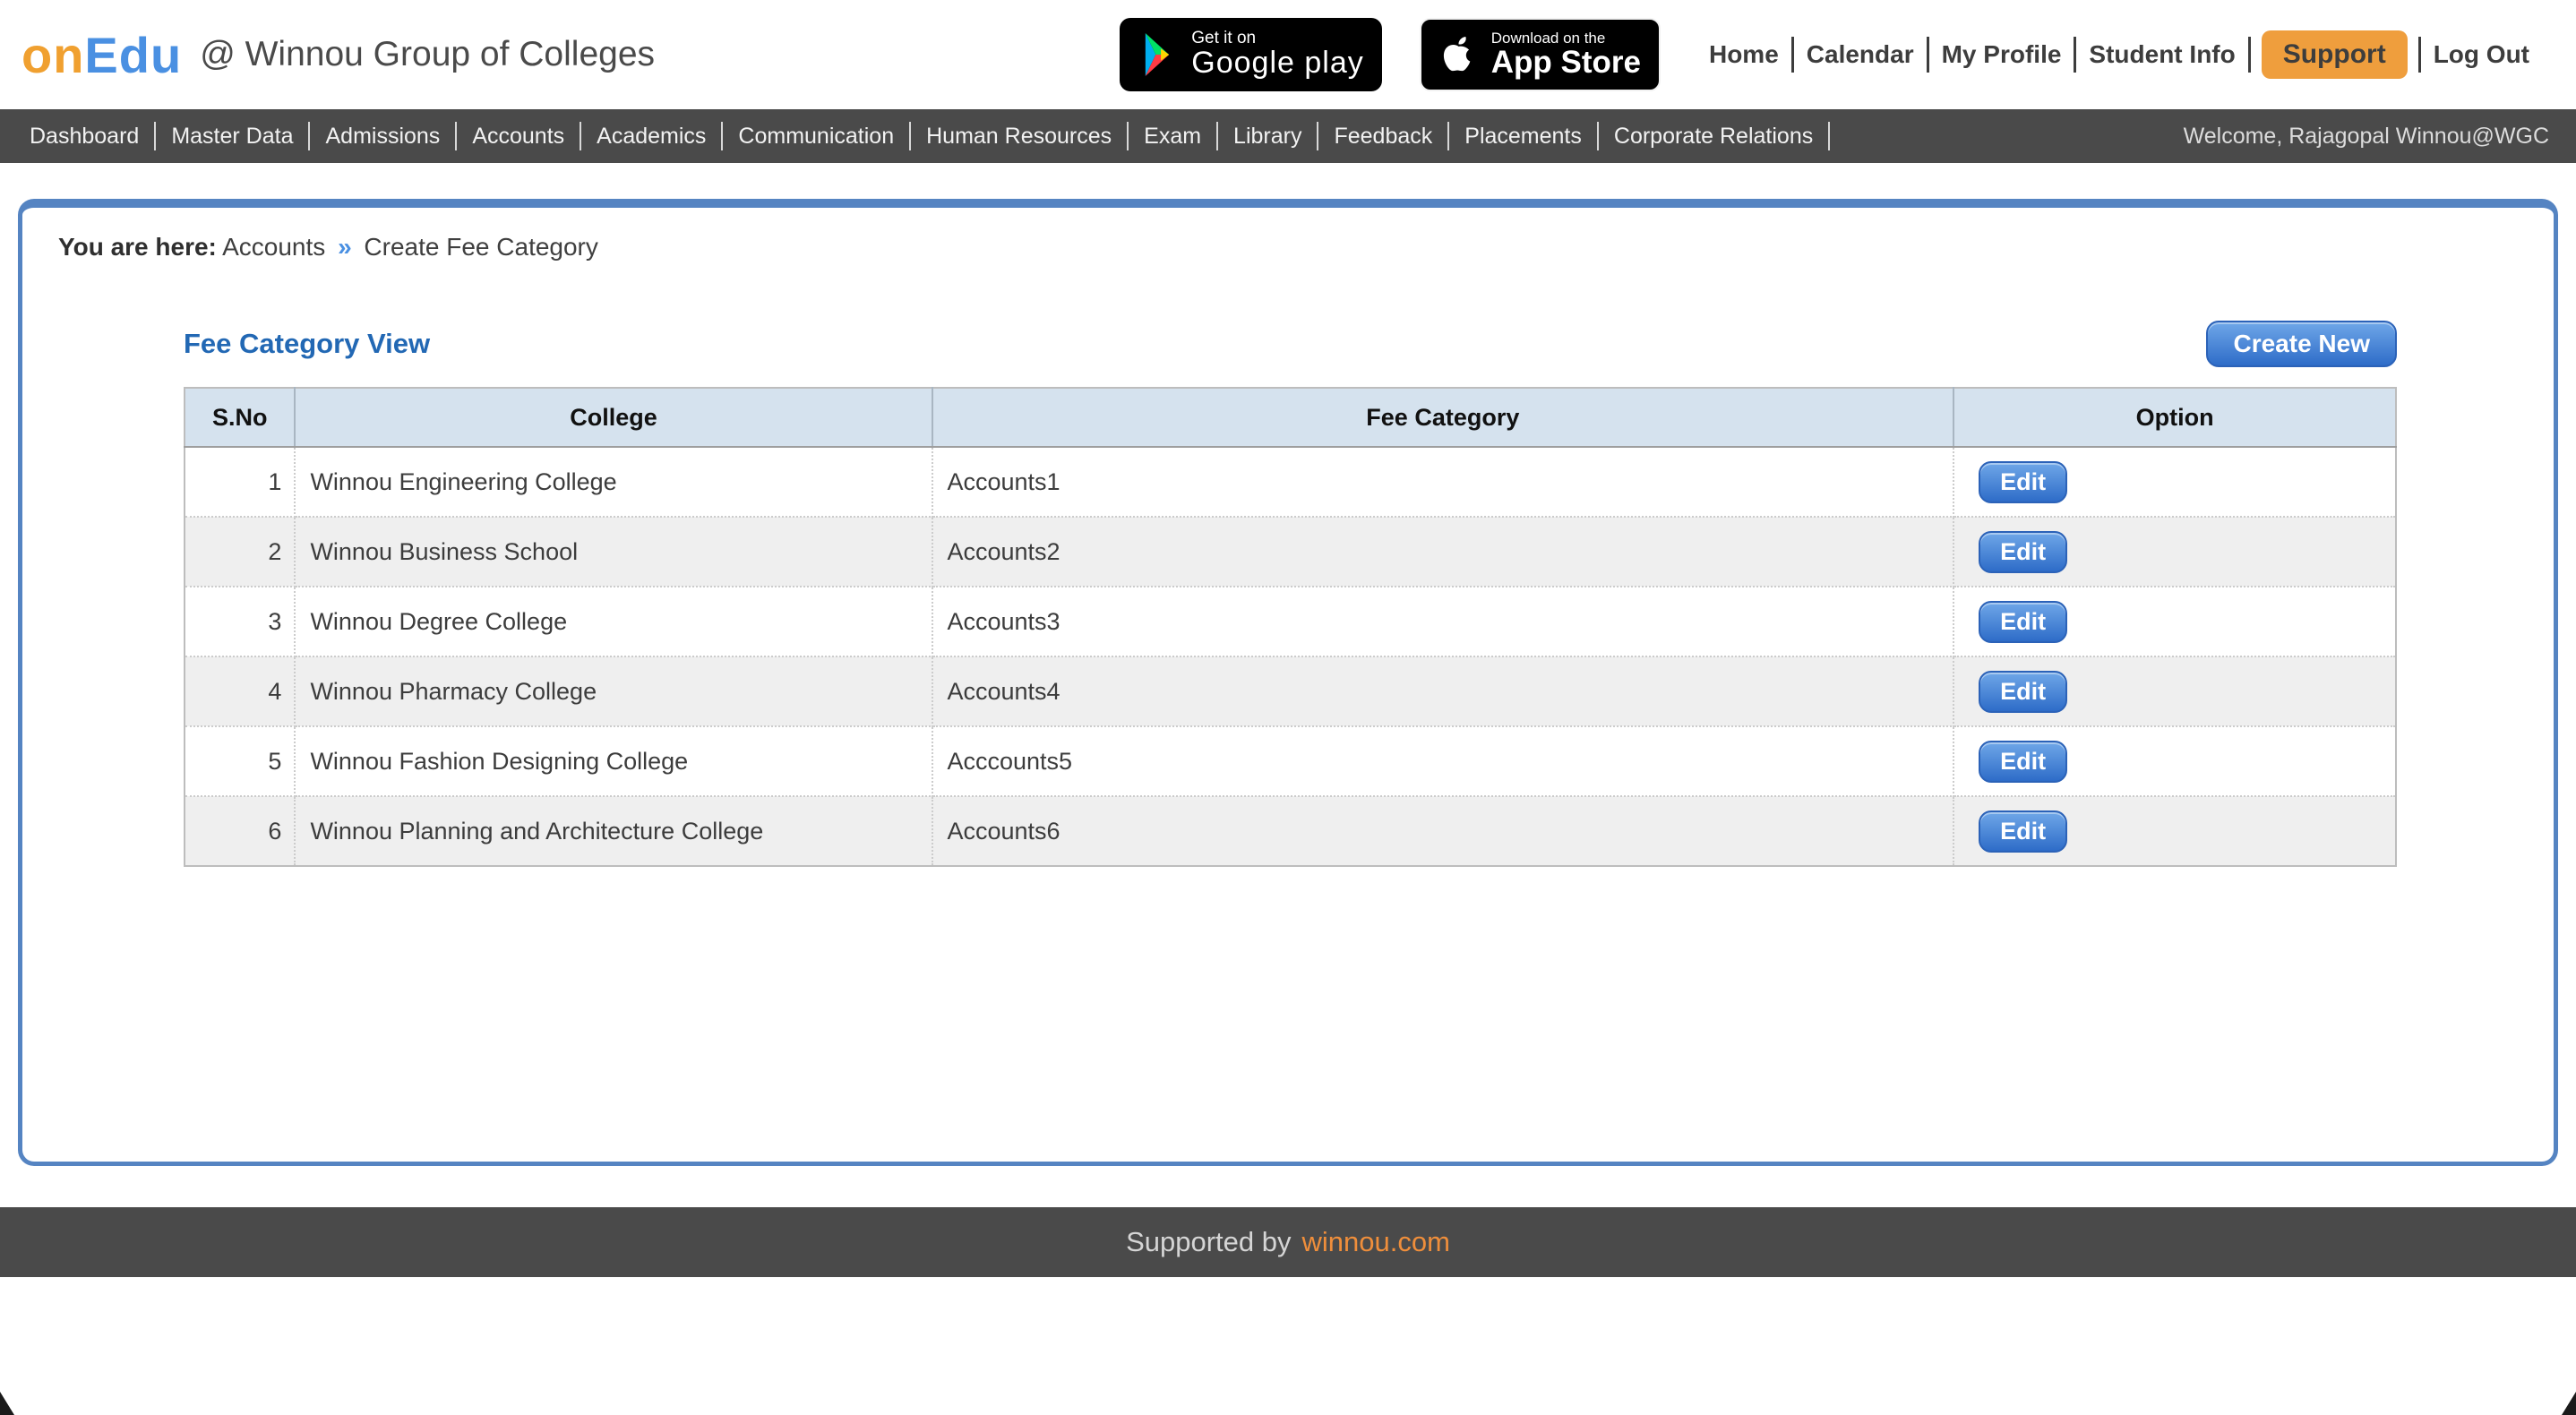 This screenshot has height=1415, width=2576. I want to click on nav-item-master-data: Master Data, so click(232, 137).